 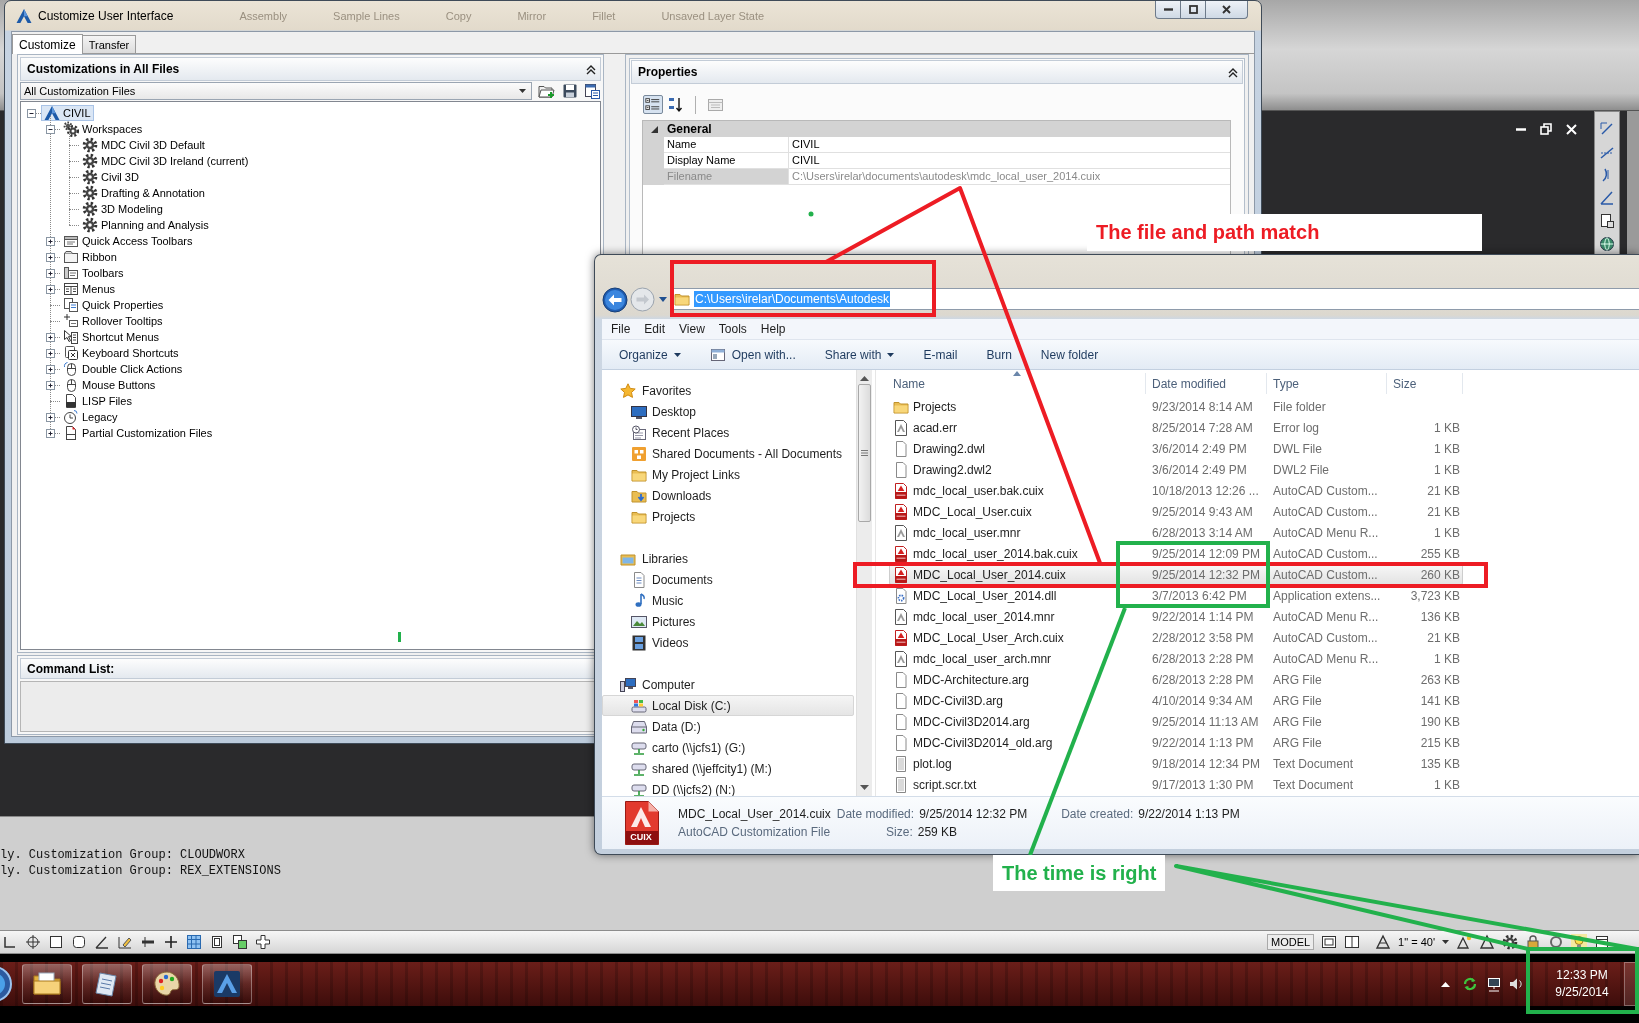 I want to click on scrollbar-thumb, so click(x=864, y=453).